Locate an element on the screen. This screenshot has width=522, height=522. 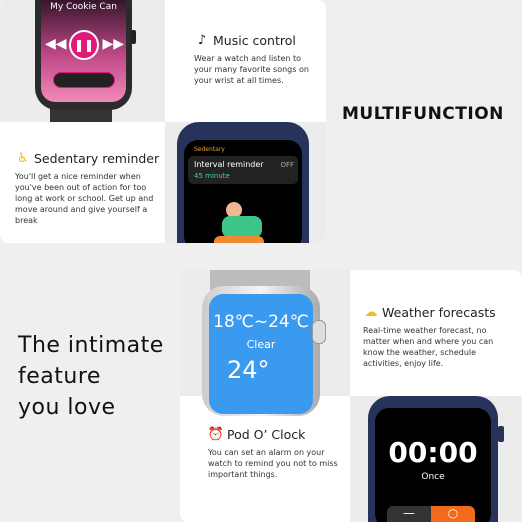
intimate-heading: The intimate feature you love is located at coordinates (91, 376).